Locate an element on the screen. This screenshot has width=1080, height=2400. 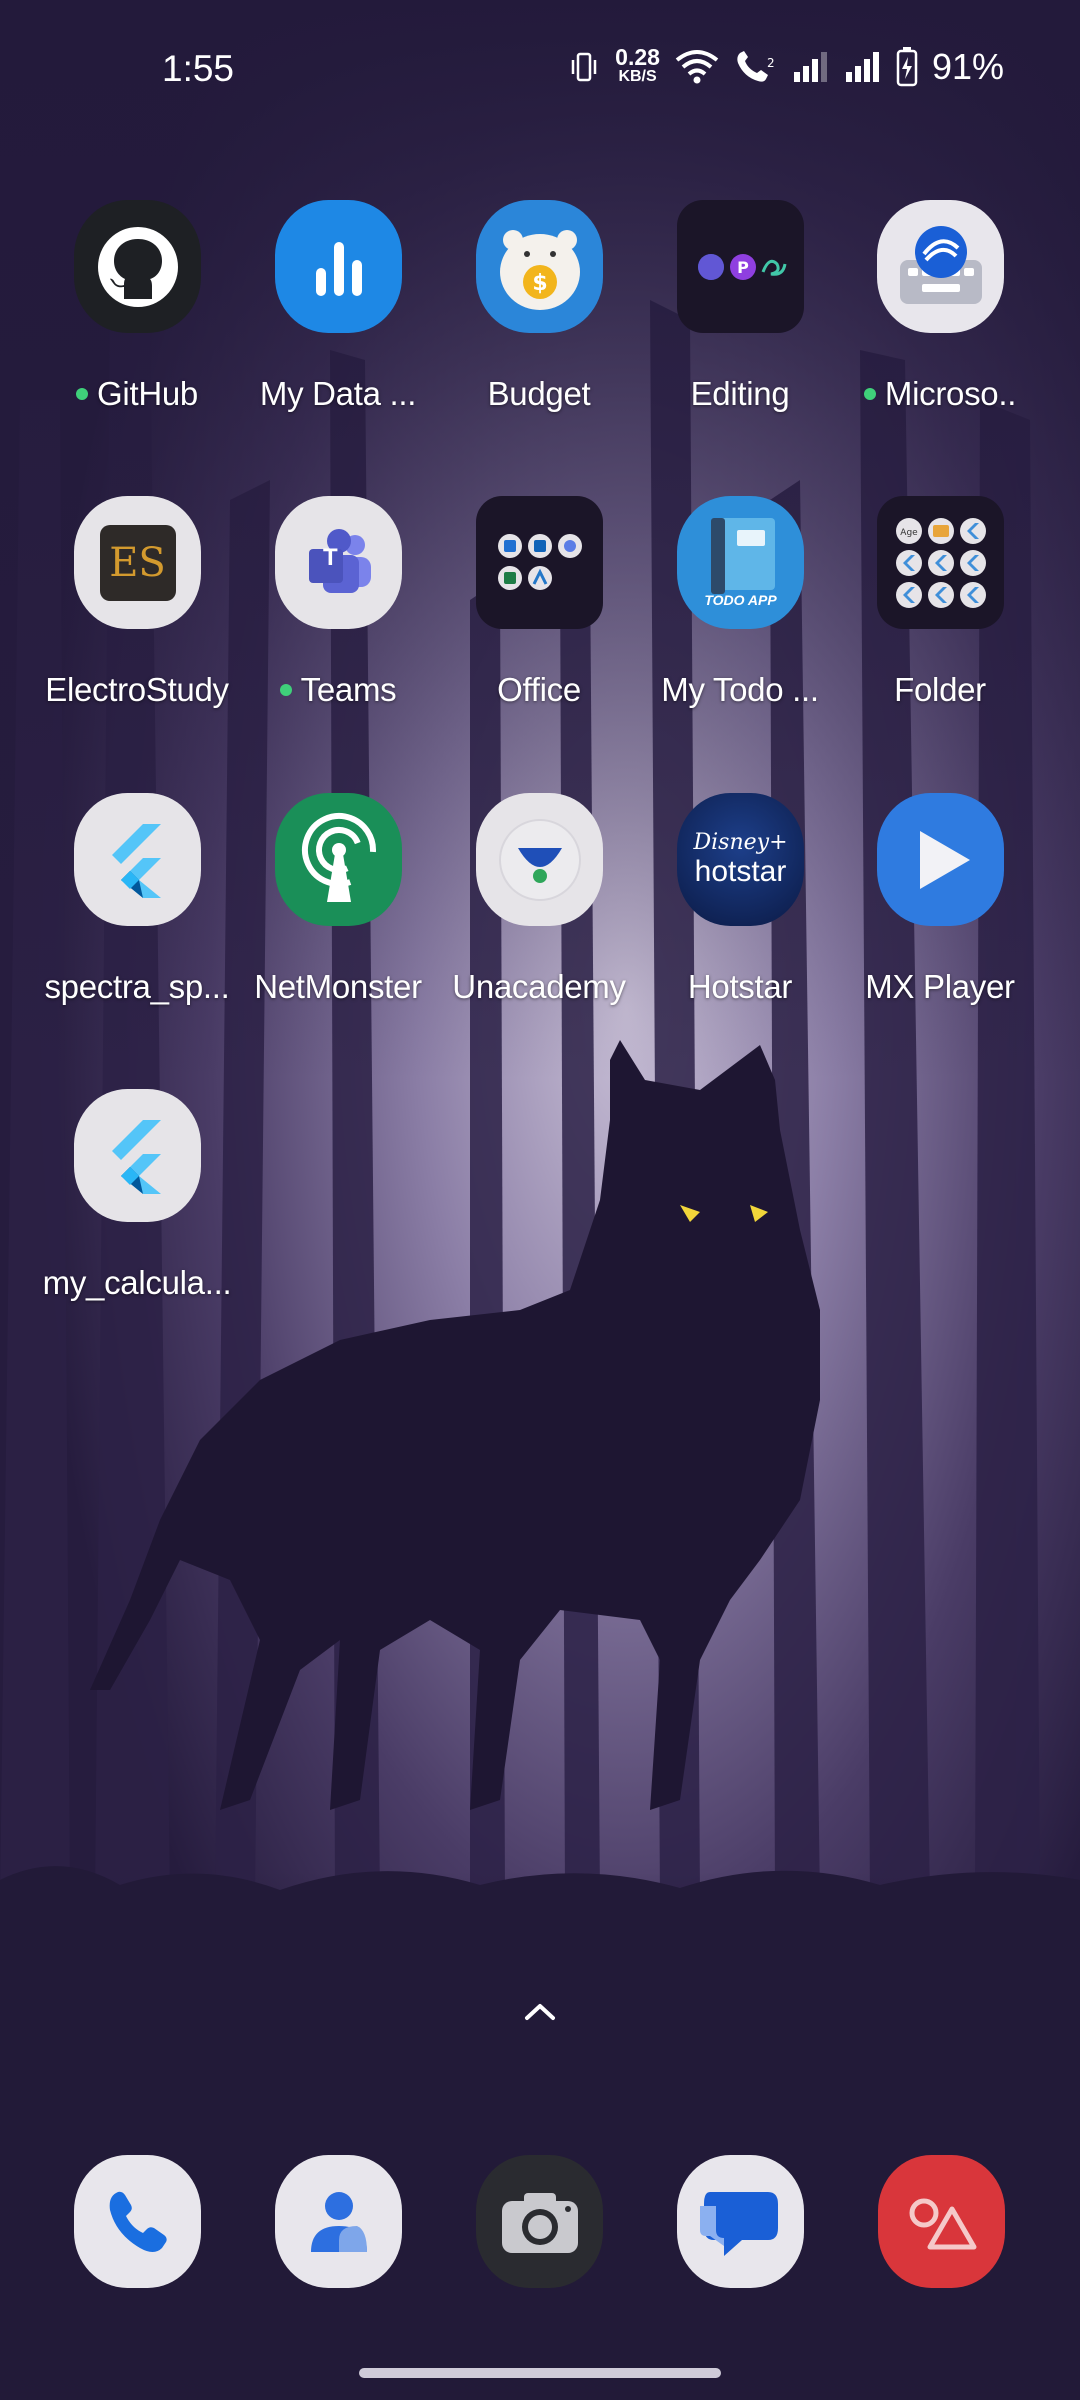
app-microsoft-swiftkey: Microso.. is located at coordinates (940, 330).